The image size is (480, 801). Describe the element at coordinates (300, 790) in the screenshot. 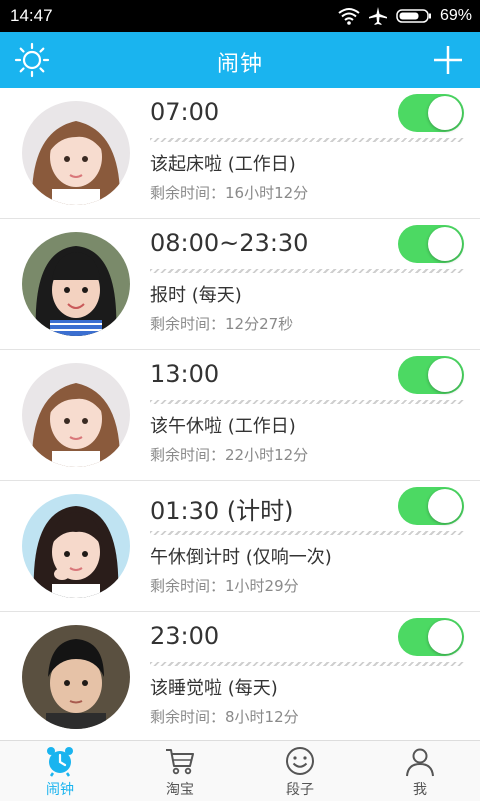

I see `tab-label: 段子` at that location.